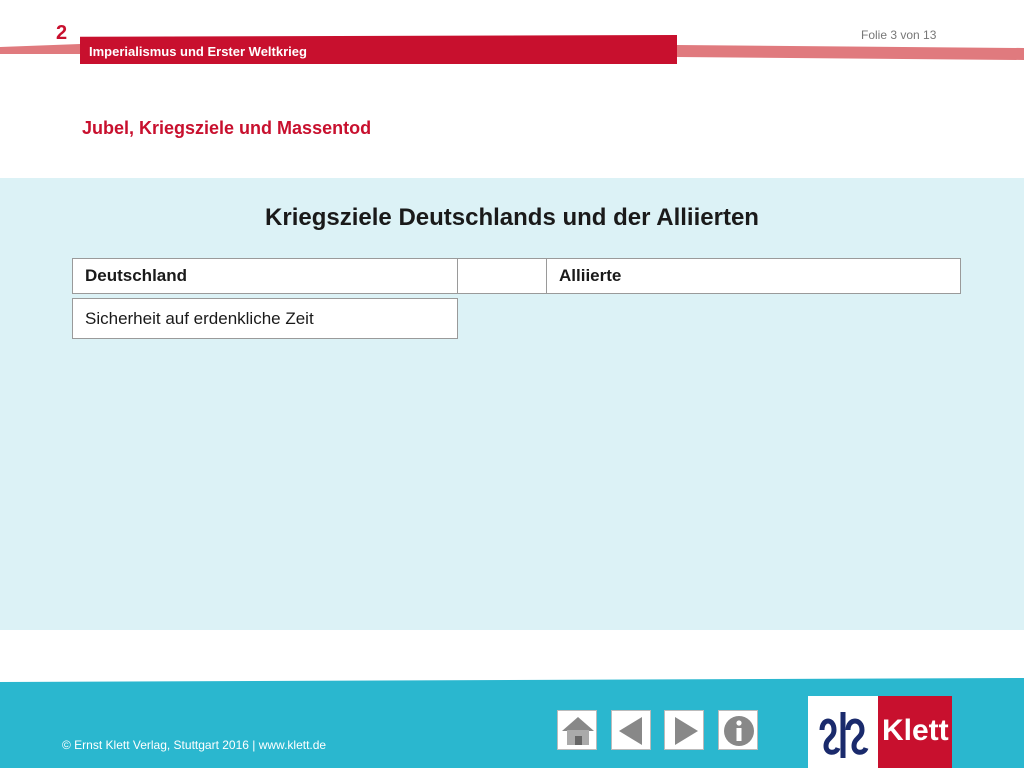 This screenshot has height=768, width=1024. I want to click on arrow-right-icon, so click(686, 731).